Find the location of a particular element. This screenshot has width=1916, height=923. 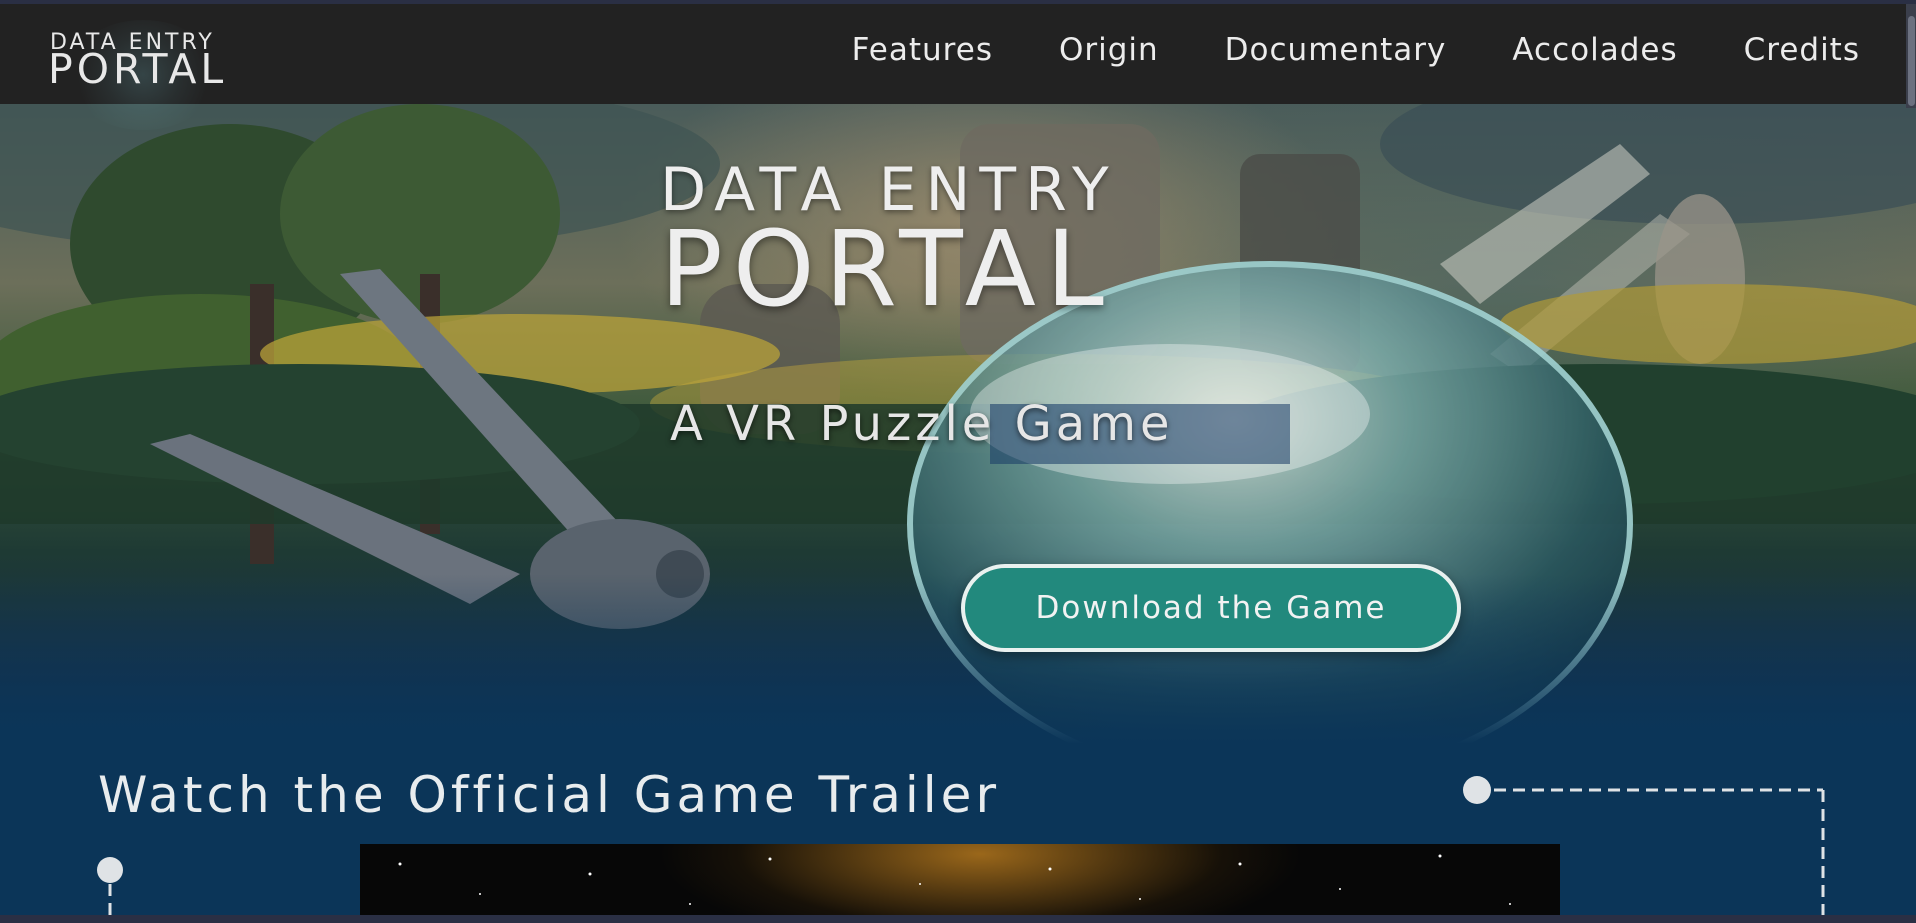

download-game-button: Download the Game is located at coordinates (1211, 608).